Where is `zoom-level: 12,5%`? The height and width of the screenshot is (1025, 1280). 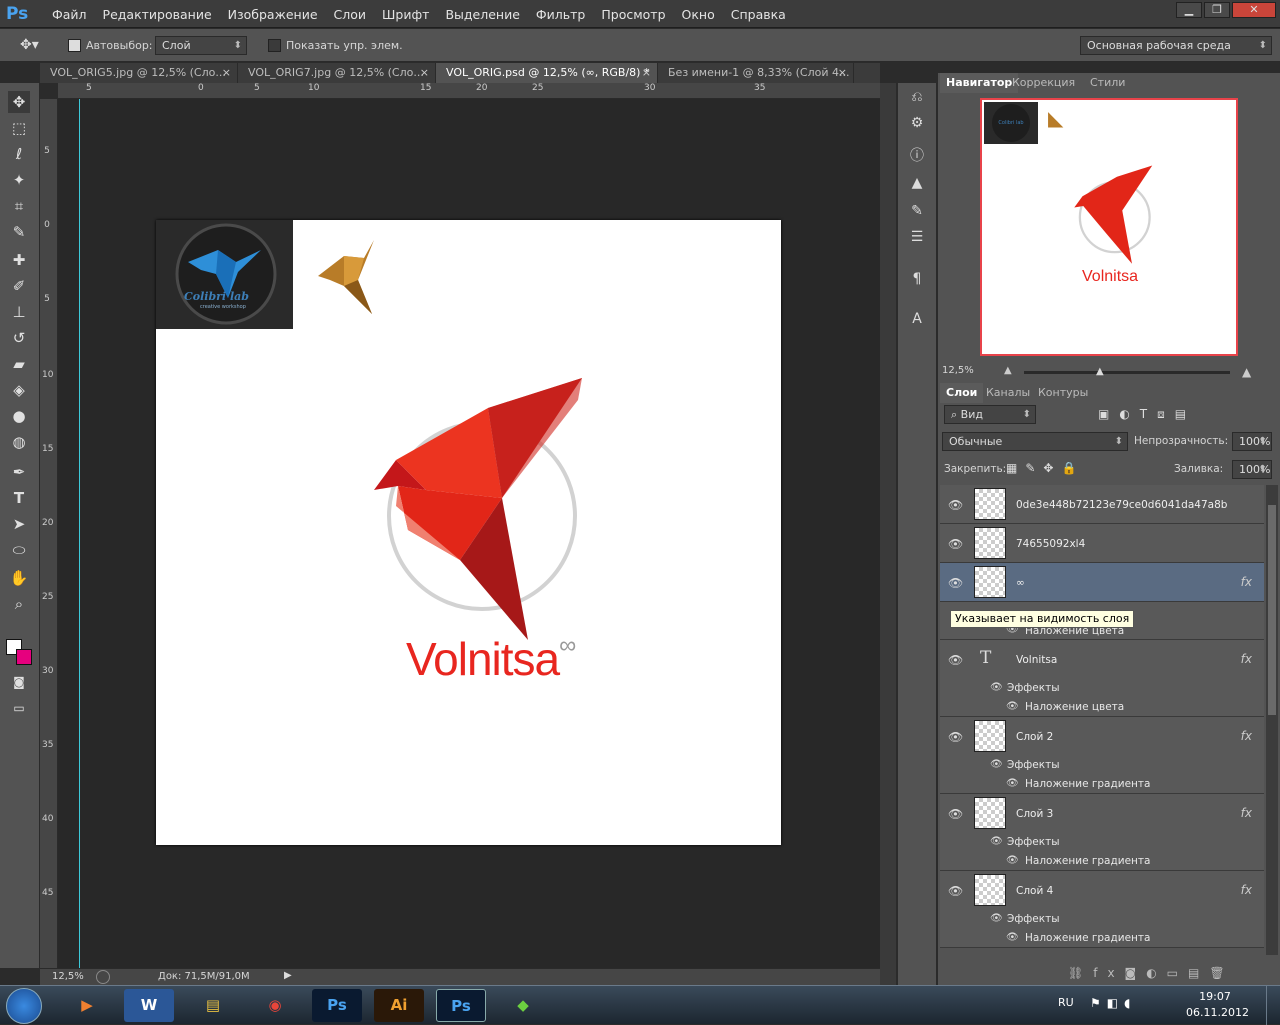
zoom-level: 12,5% is located at coordinates (68, 976).